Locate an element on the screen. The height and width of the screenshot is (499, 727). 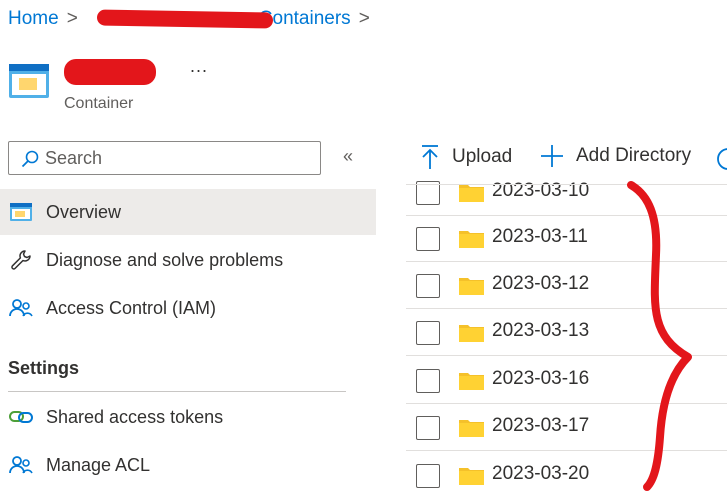
file-name: 2023-03-20 is located at coordinates (540, 474).